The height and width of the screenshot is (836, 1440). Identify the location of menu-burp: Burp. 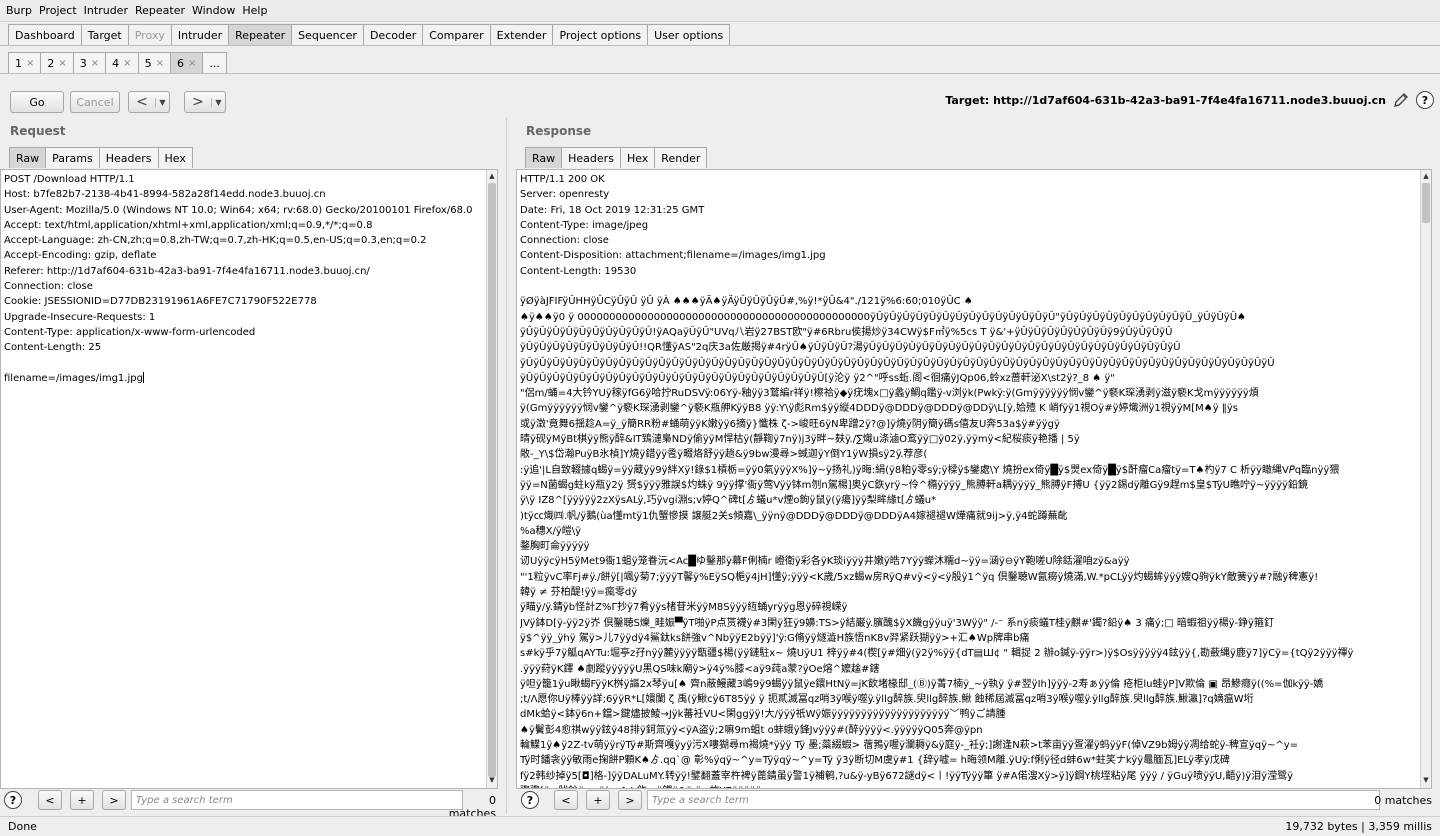
(19, 10).